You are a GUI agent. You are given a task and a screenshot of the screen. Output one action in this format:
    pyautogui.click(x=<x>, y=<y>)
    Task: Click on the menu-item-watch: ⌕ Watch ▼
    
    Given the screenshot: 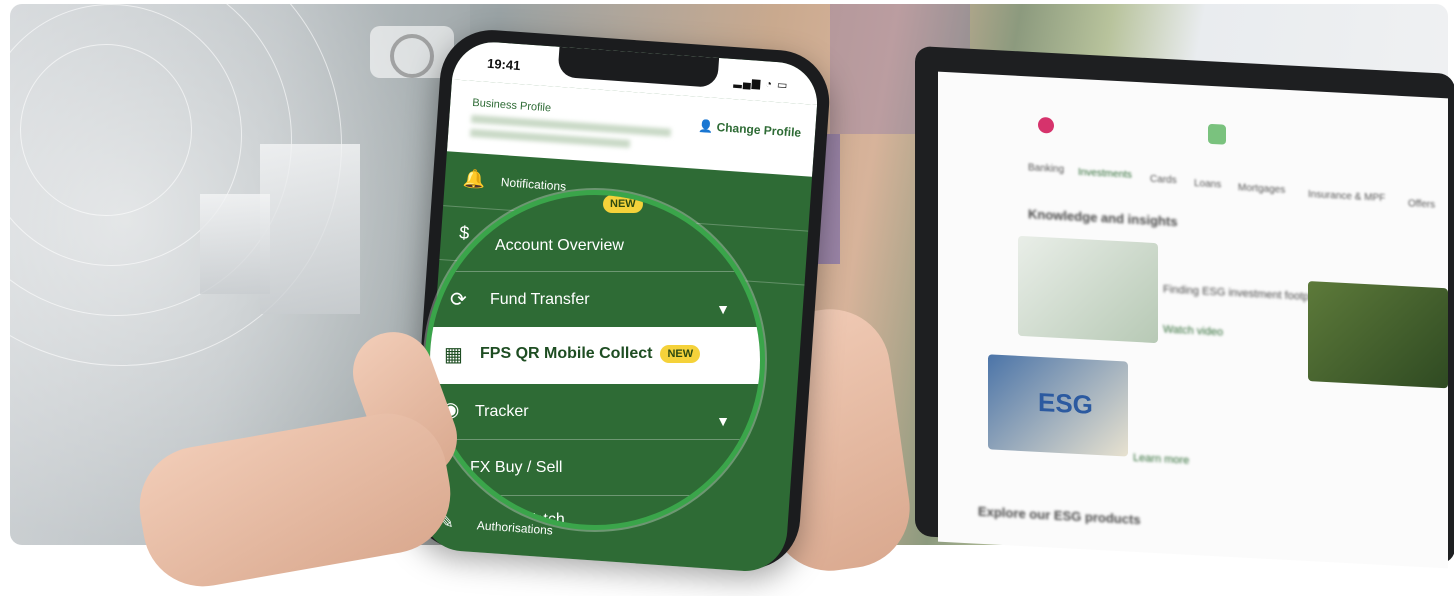 What is the action you would take?
    pyautogui.click(x=595, y=511)
    